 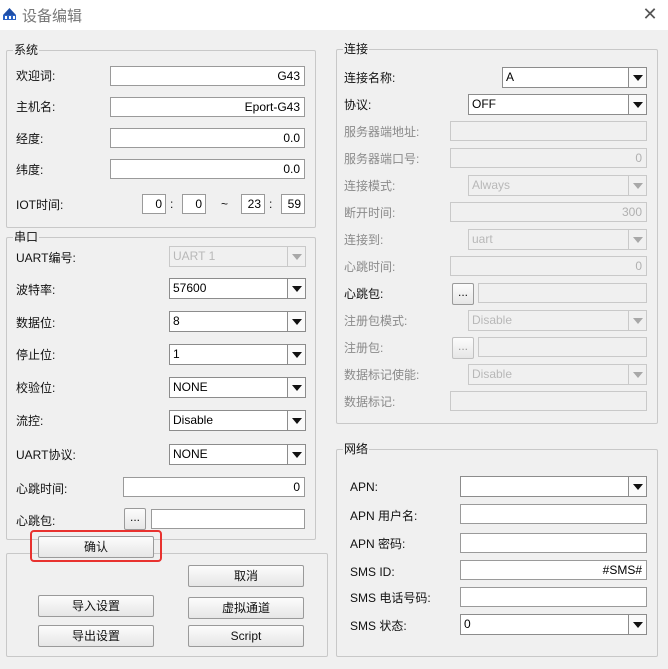 What do you see at coordinates (42, 489) in the screenshot?
I see `serial-heartbeat-time-label: 心跳时间:` at bounding box center [42, 489].